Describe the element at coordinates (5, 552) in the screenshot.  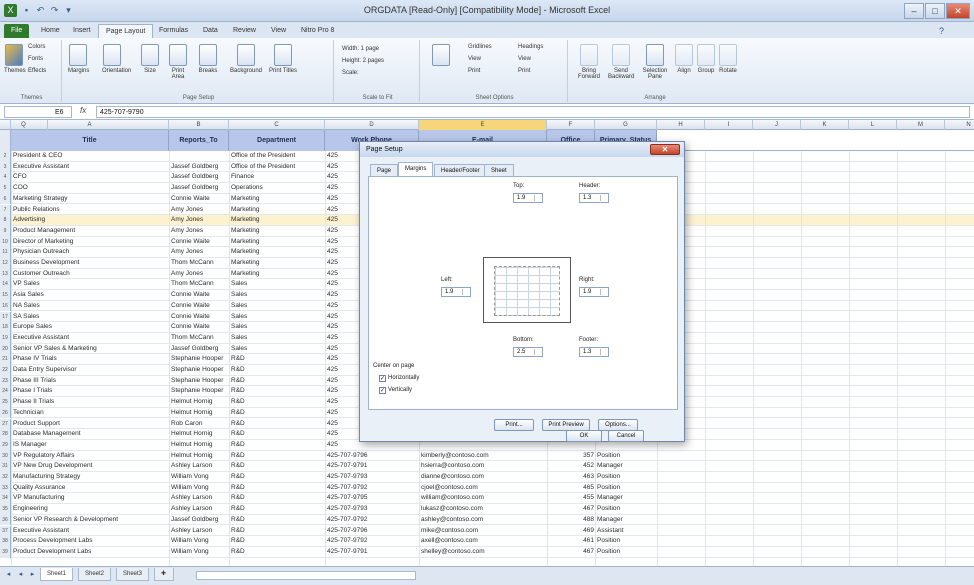
I see `row-number: 39` at that location.